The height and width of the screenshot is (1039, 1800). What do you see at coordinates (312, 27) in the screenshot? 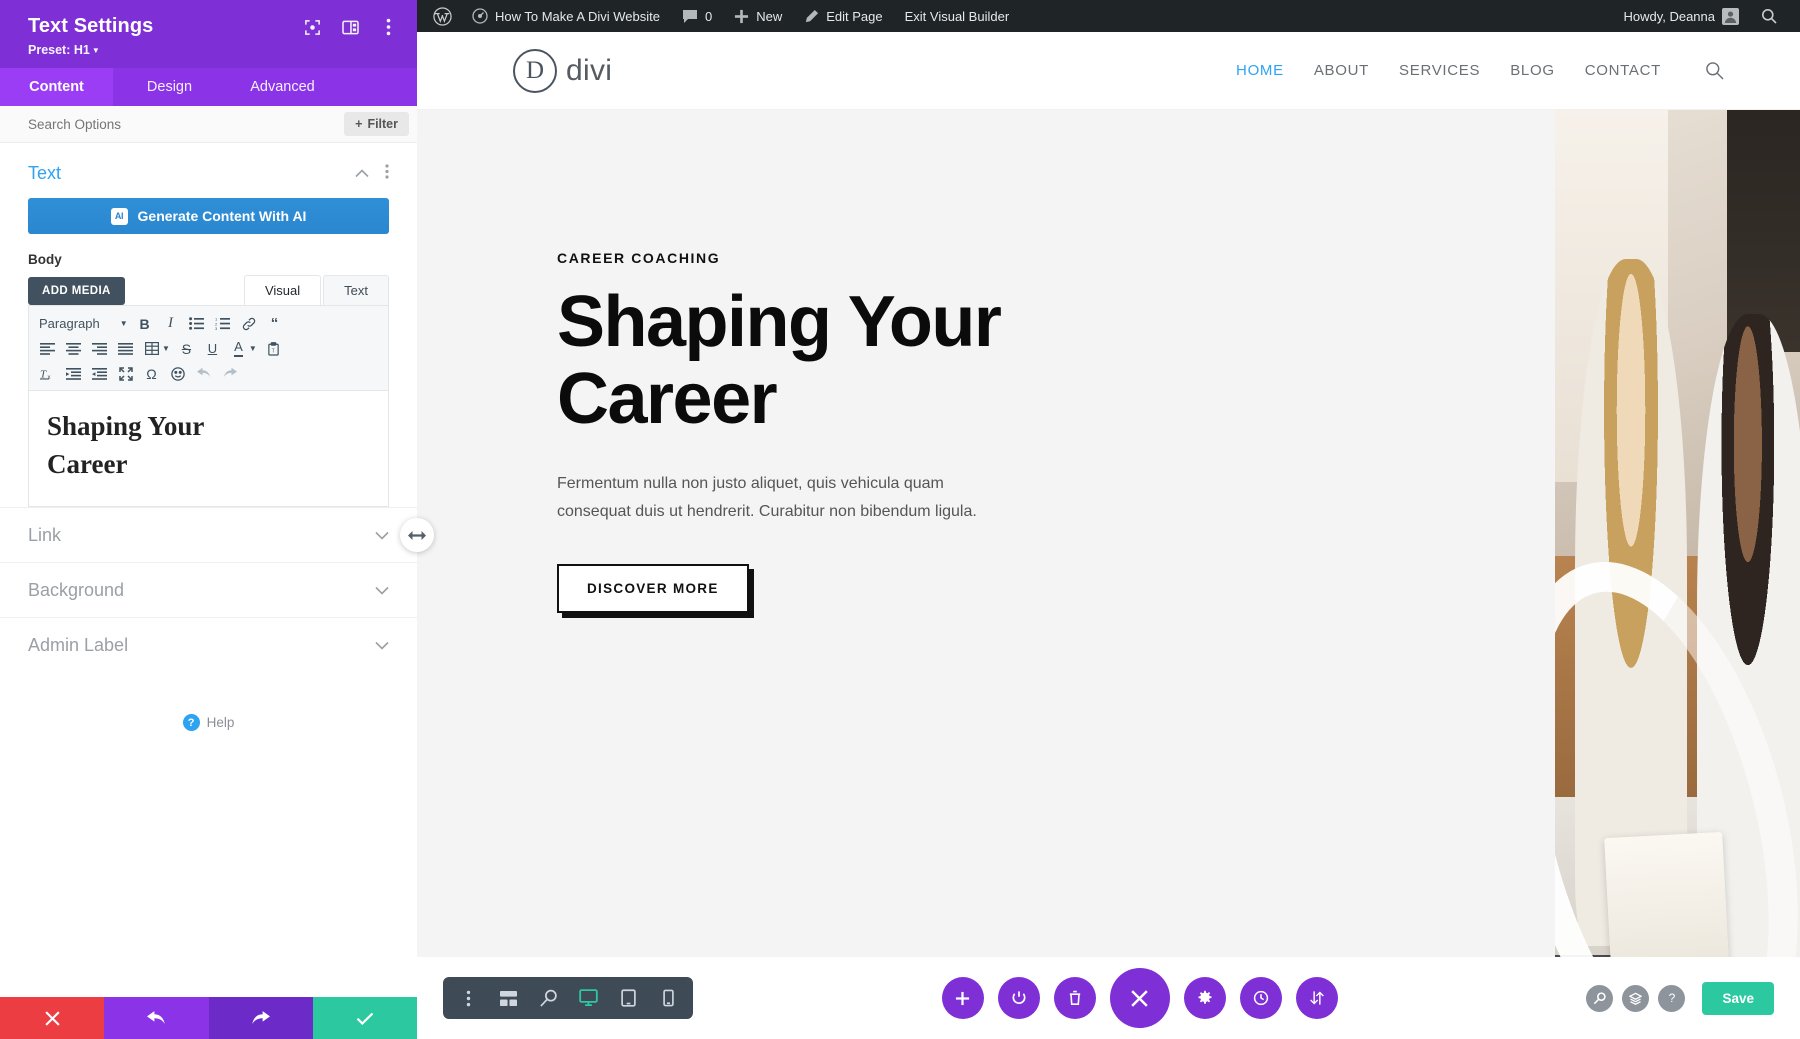
I see `focus-icon` at bounding box center [312, 27].